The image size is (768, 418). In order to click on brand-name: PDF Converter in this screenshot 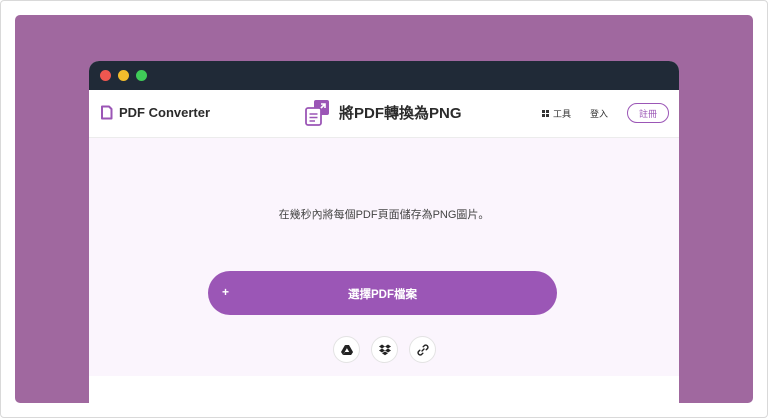, I will do `click(165, 112)`.